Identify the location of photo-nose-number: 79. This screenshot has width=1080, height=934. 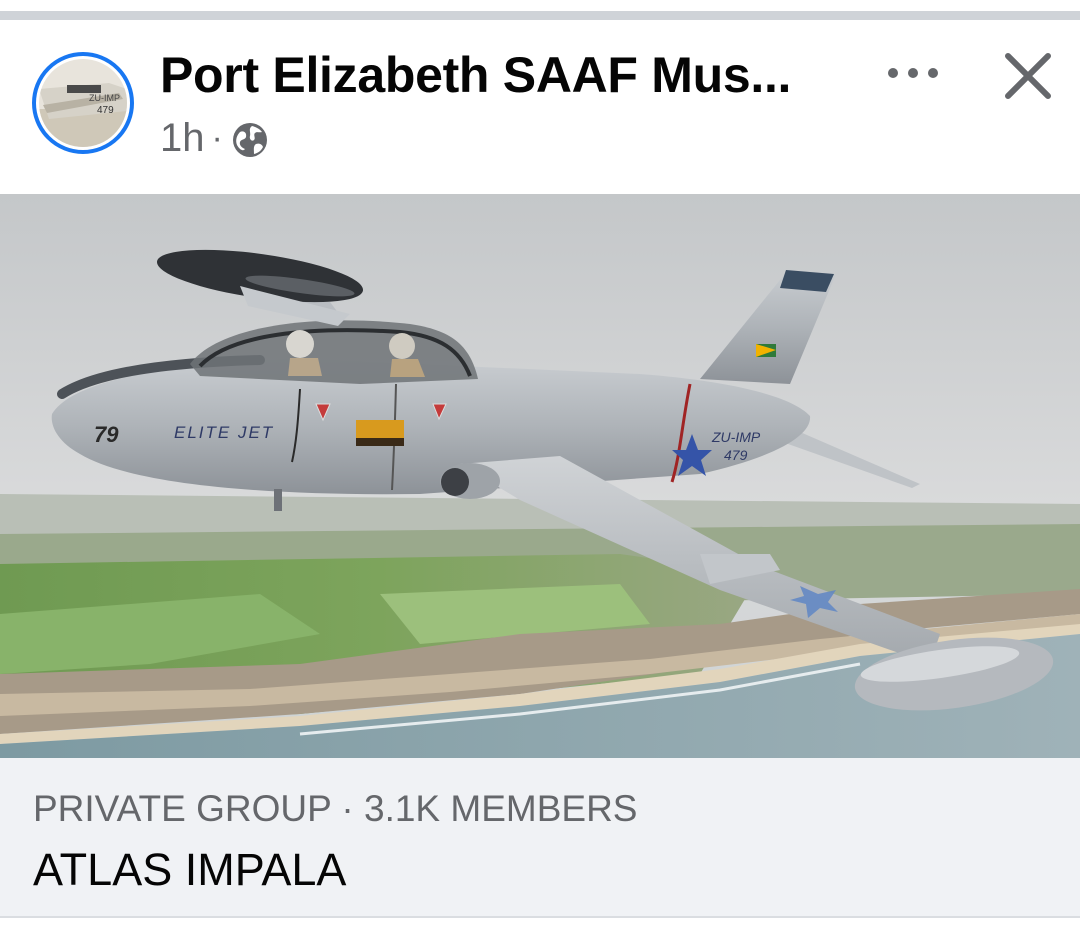
(106, 434).